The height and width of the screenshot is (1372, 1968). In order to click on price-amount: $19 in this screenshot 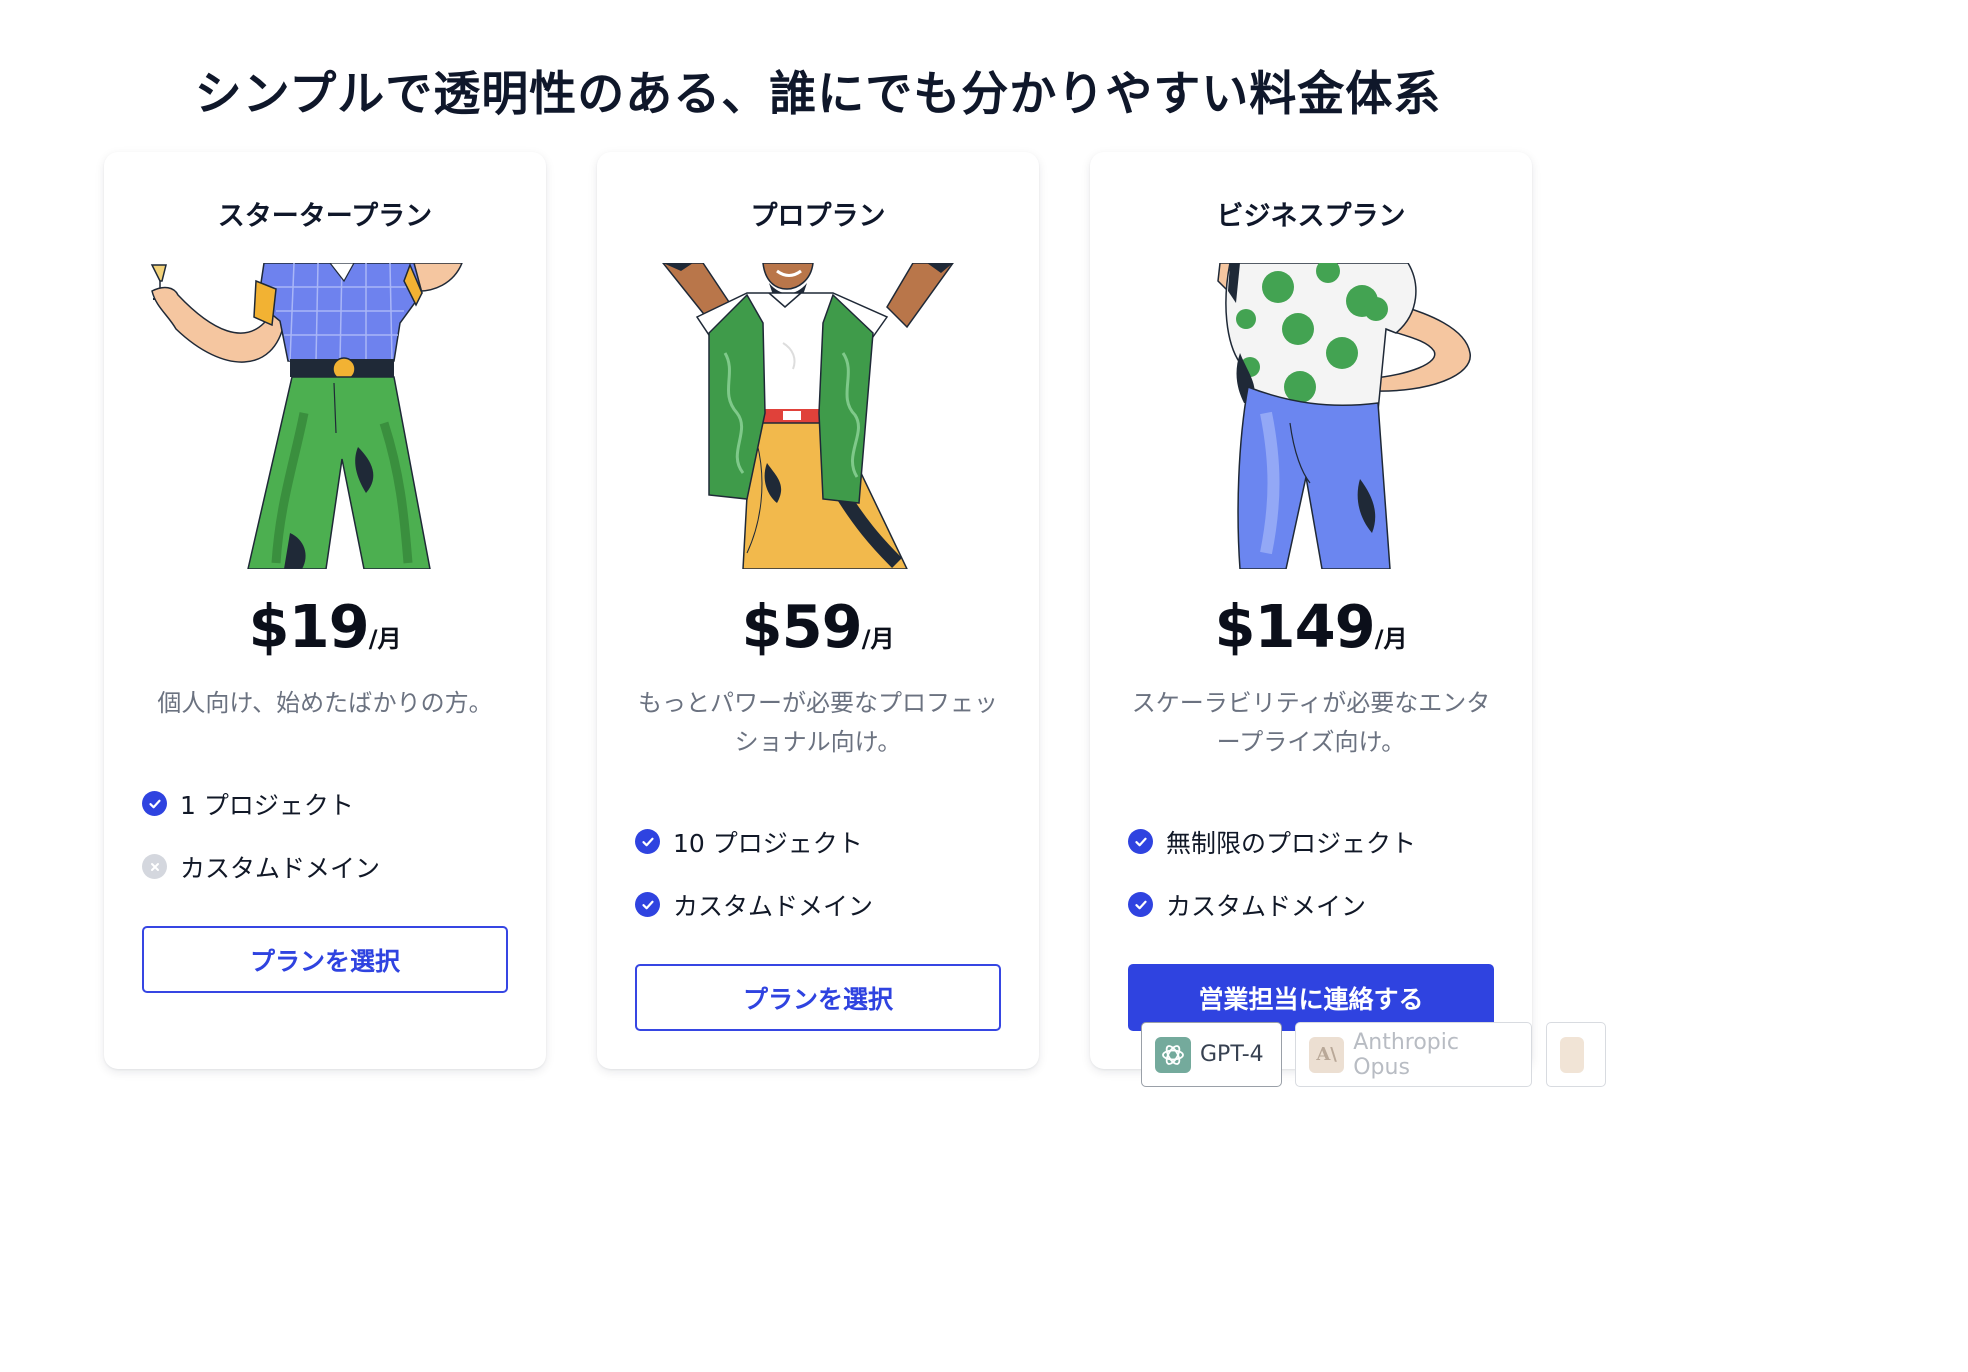, I will do `click(309, 626)`.